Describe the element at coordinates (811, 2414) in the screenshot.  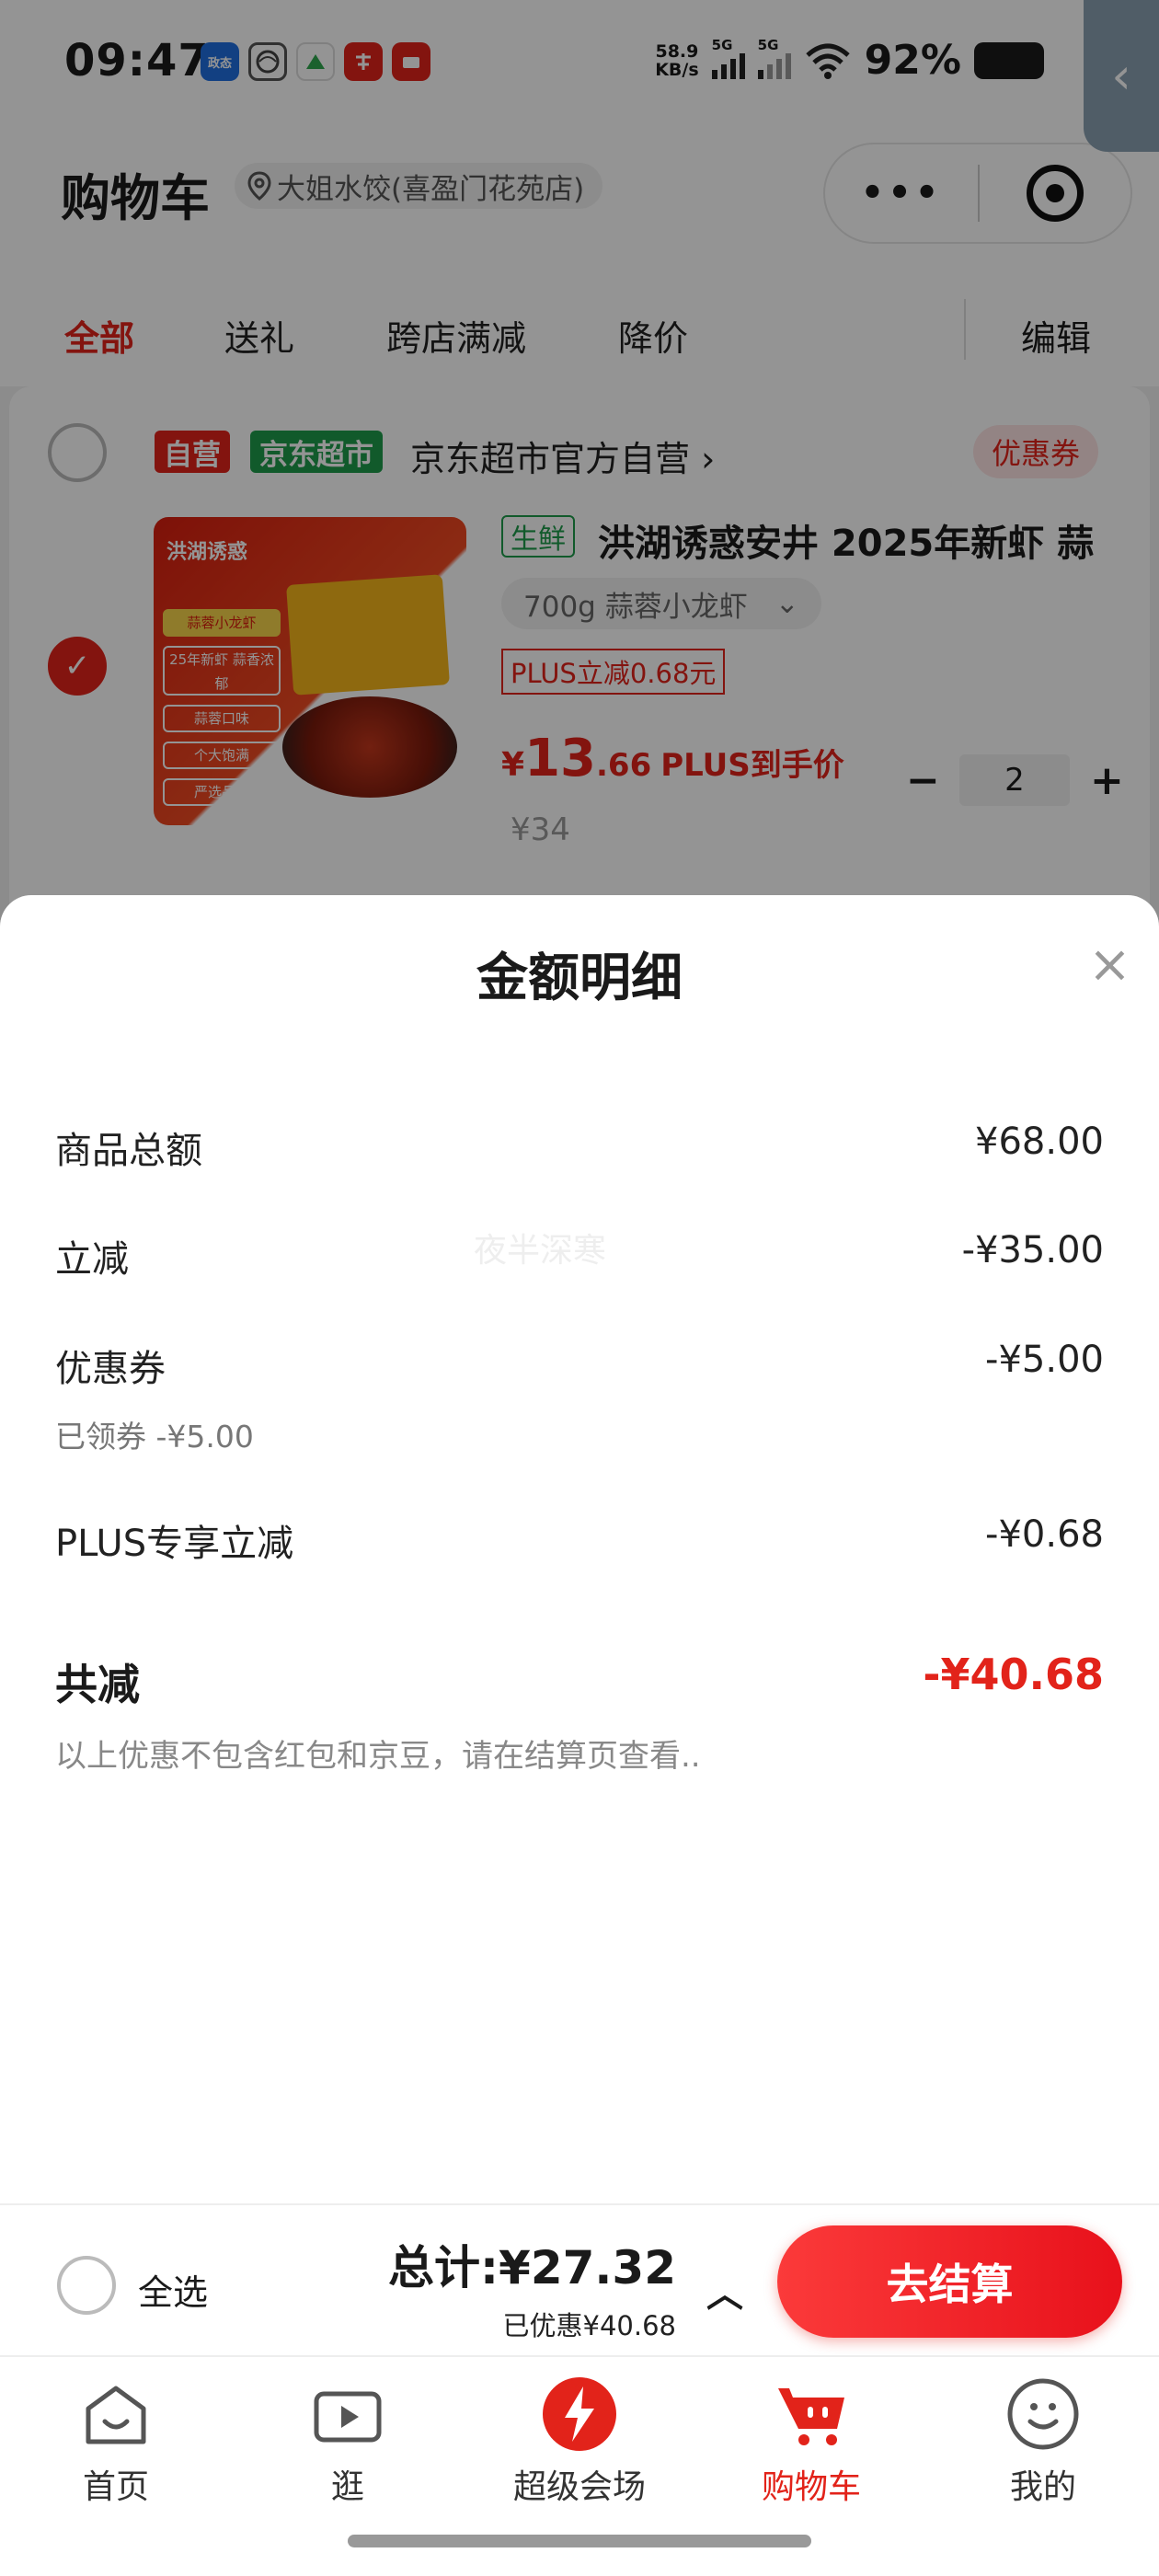
I see `cart-icon` at that location.